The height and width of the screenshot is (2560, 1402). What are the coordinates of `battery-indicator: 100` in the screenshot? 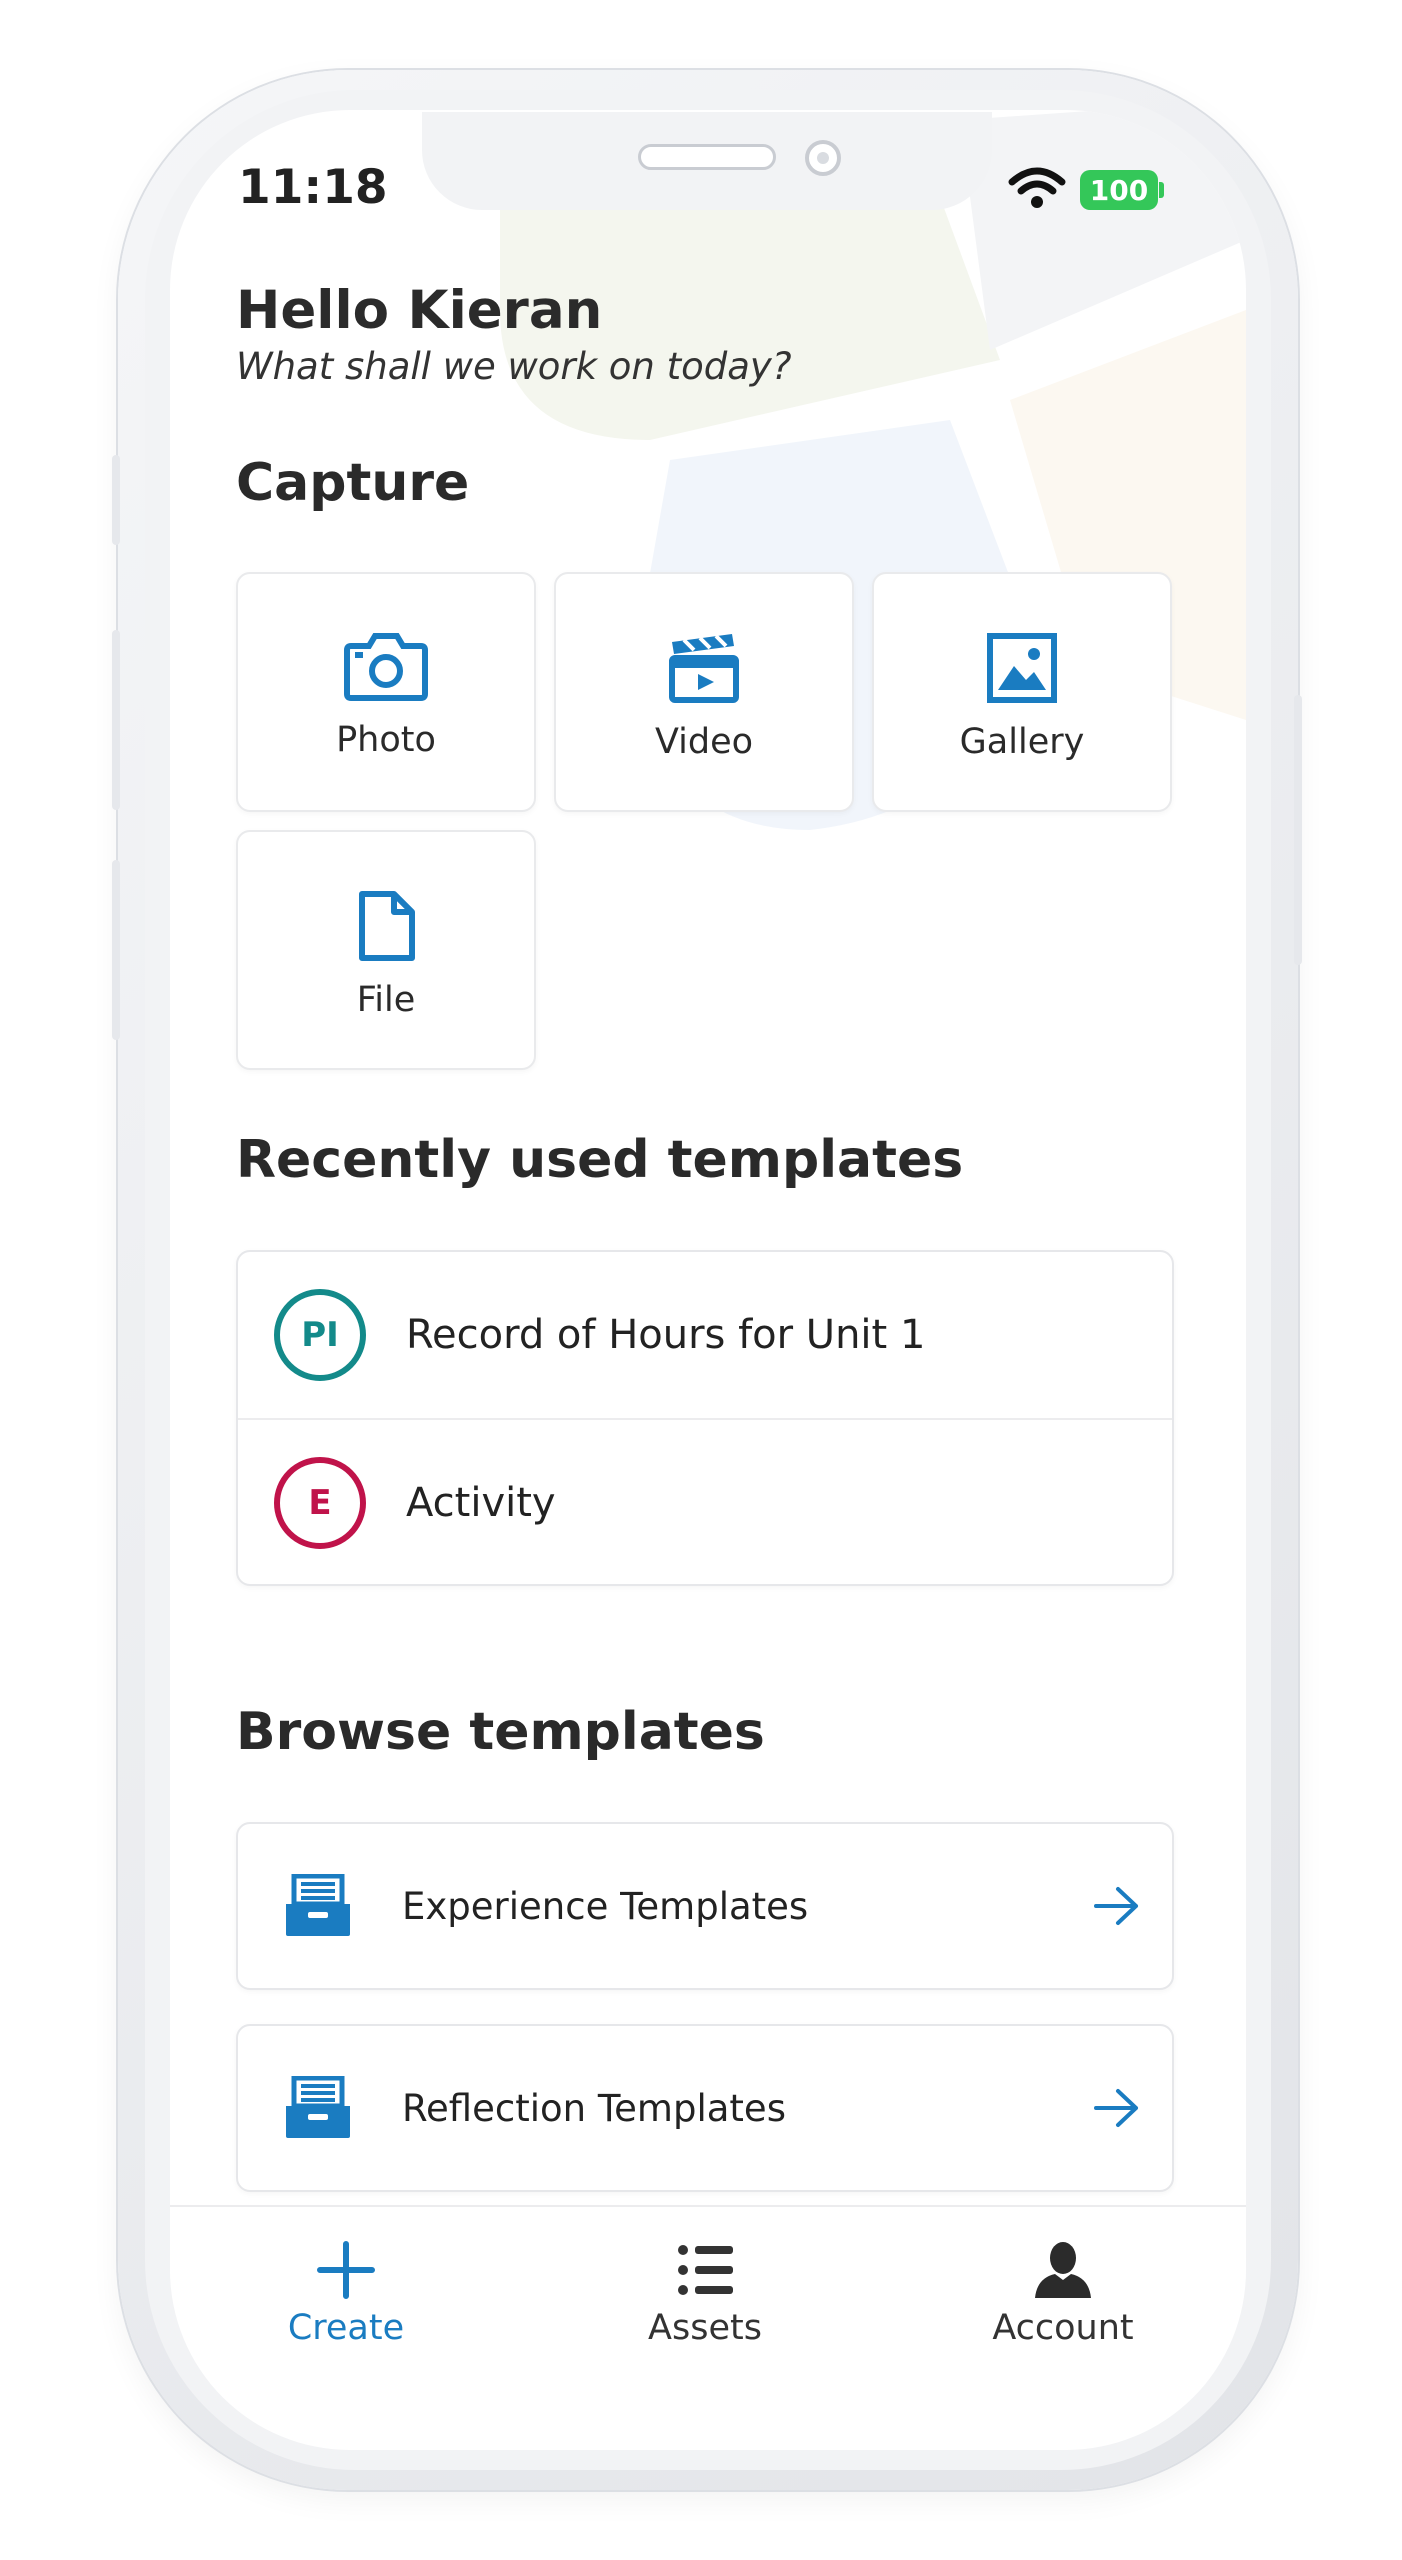 It's located at (1119, 190).